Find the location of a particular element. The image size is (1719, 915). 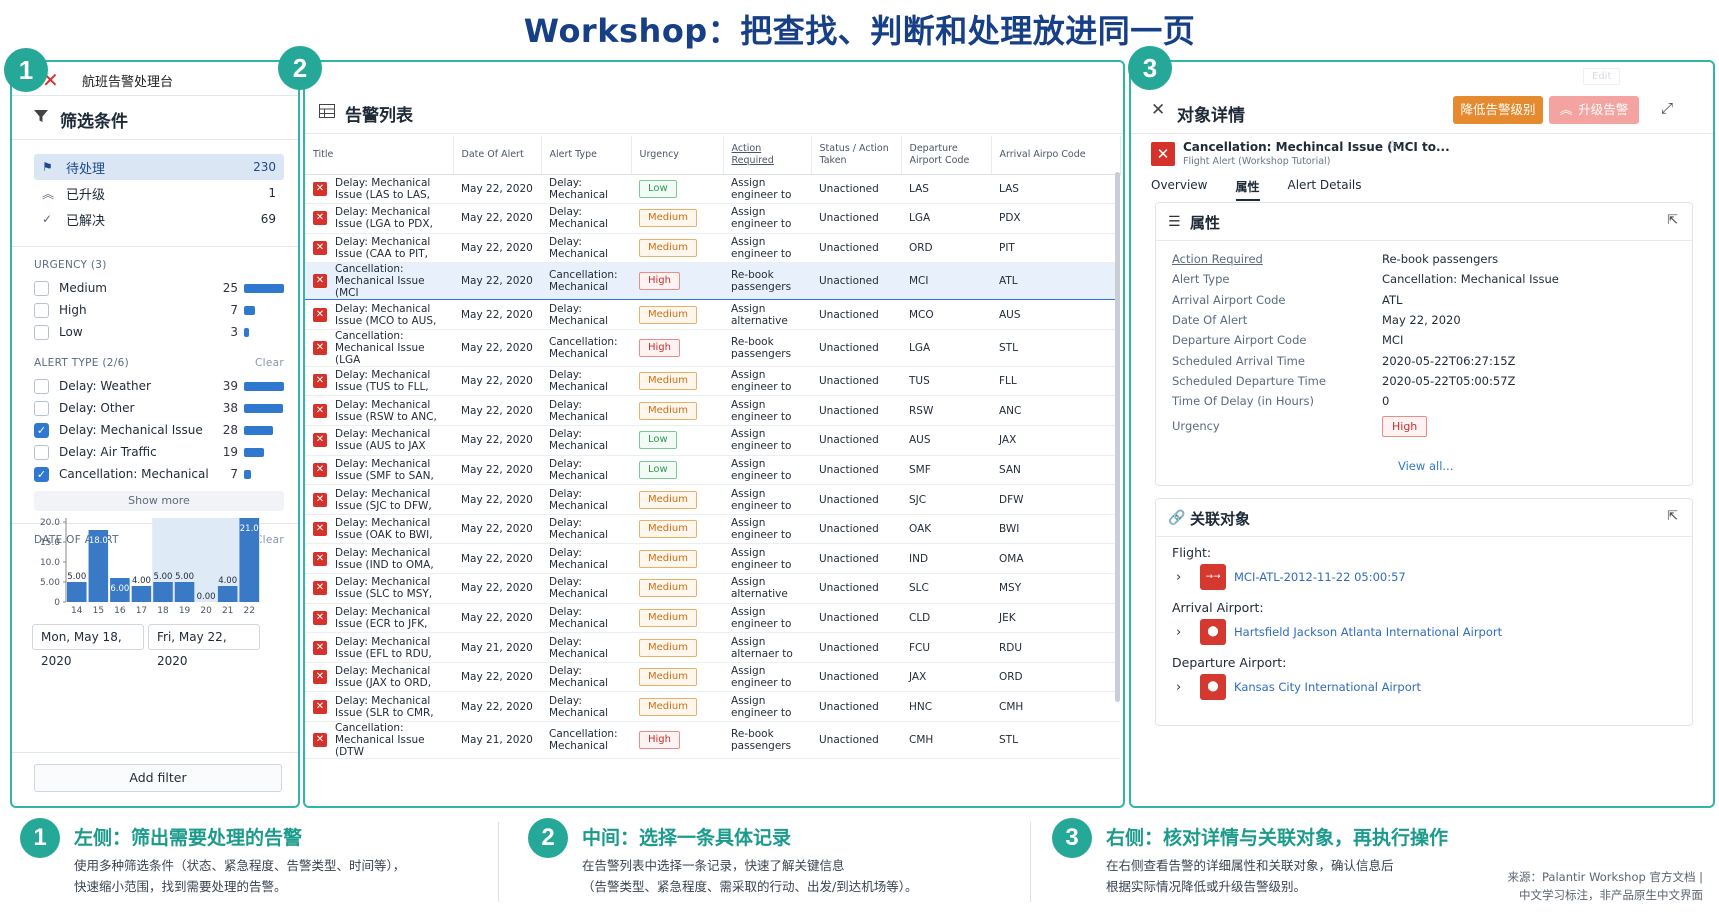

status-filter-list: ⚑ 待处理 230 ︽ 已升级 1 ✓ 已解决 69 is located at coordinates (159, 193).